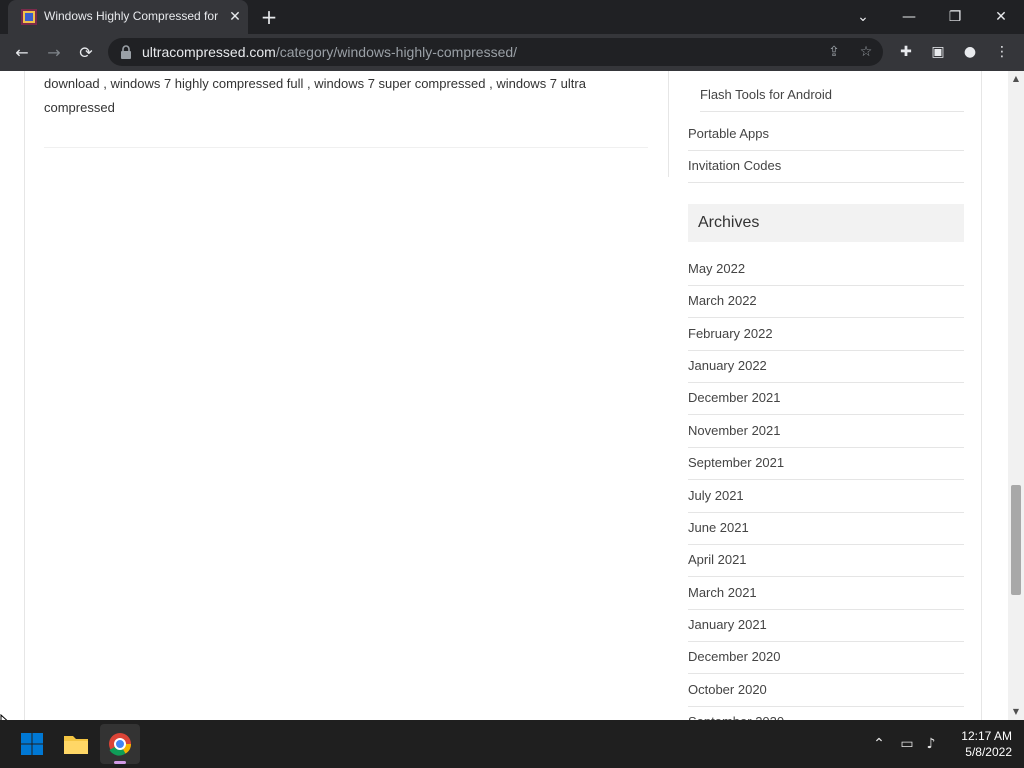 The width and height of the screenshot is (1024, 768). What do you see at coordinates (86, 53) in the screenshot?
I see `reload-button: ⟳` at bounding box center [86, 53].